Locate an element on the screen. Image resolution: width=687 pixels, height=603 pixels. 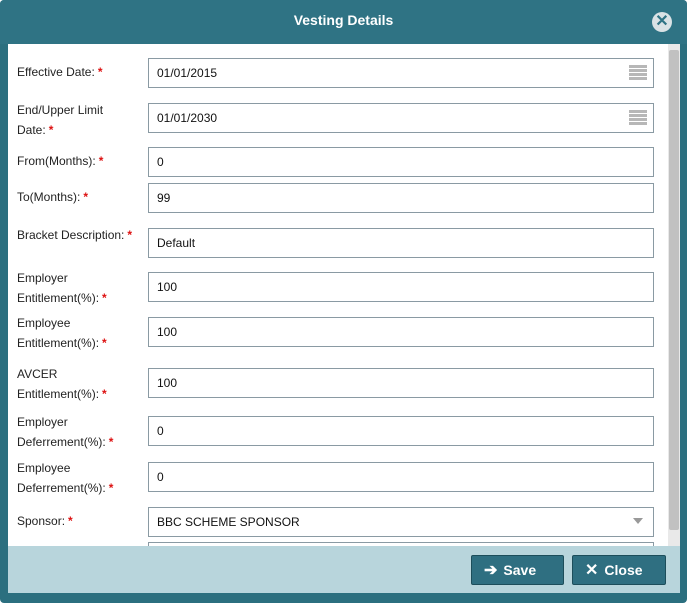
effective-date-field: 01/01/2015 is located at coordinates (401, 73).